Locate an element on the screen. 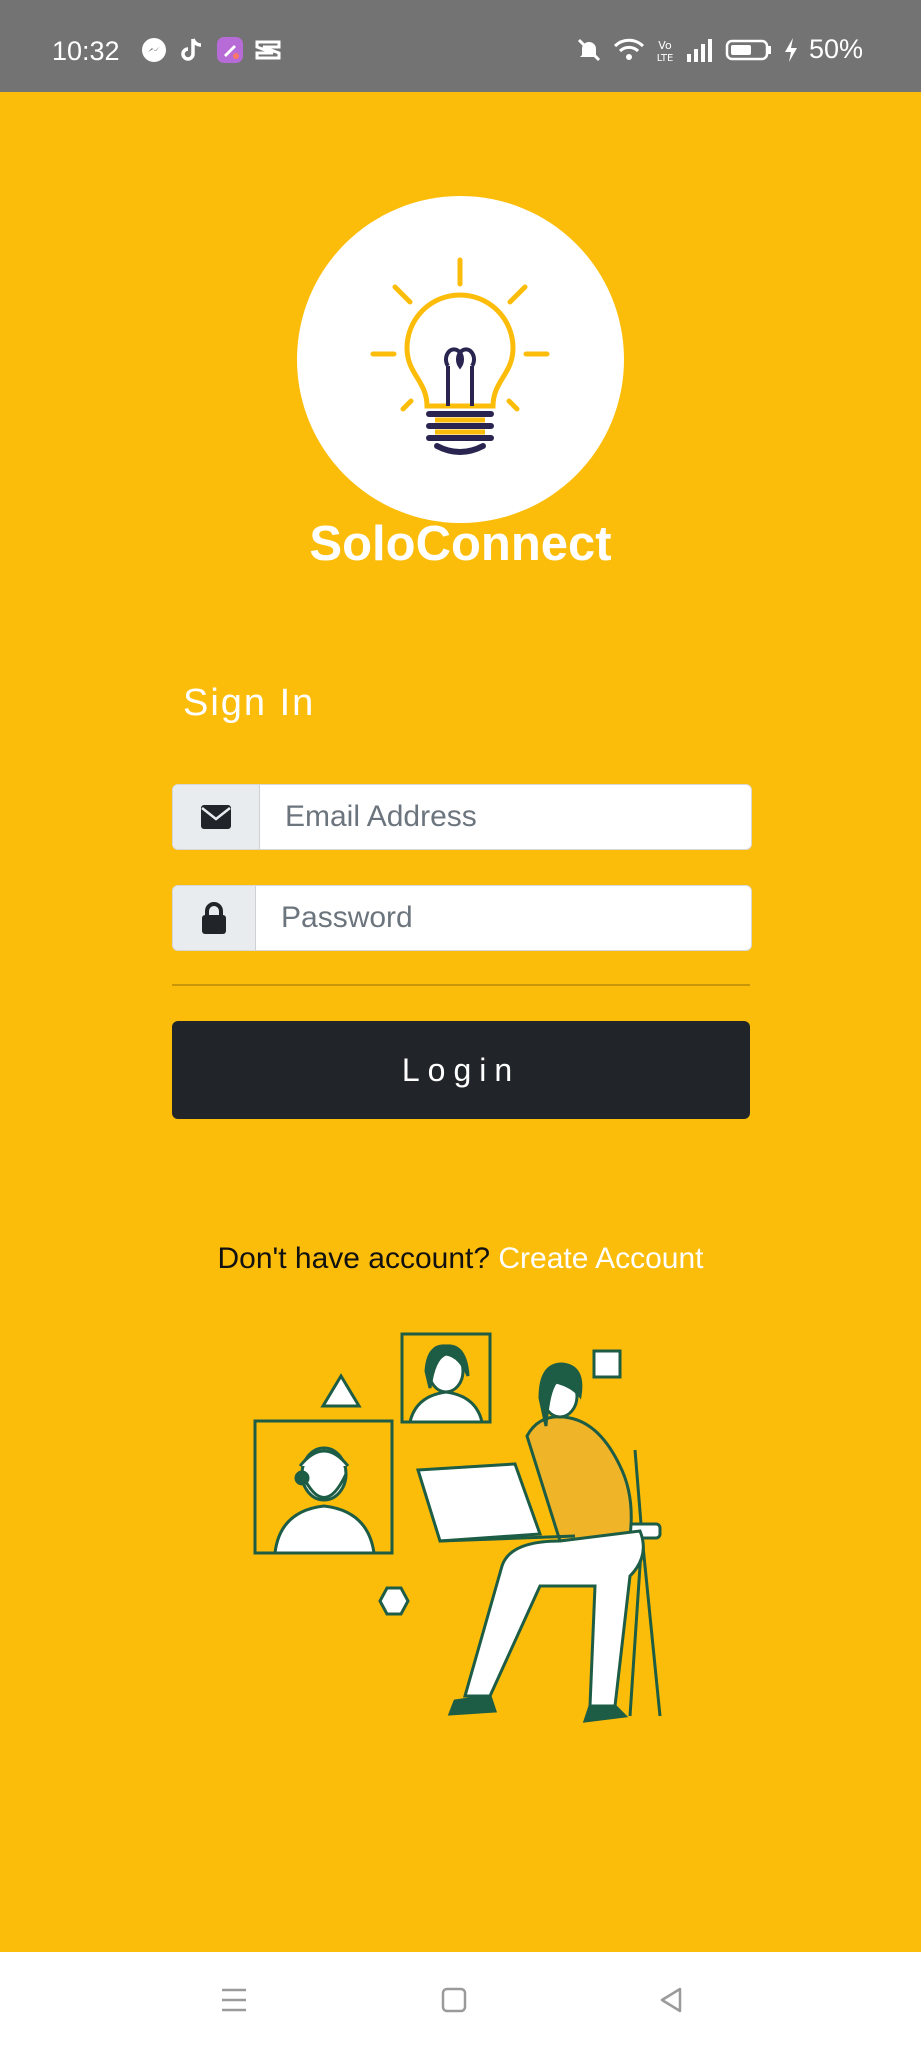 This screenshot has height=2048, width=921. login-button: Login is located at coordinates (461, 1070).